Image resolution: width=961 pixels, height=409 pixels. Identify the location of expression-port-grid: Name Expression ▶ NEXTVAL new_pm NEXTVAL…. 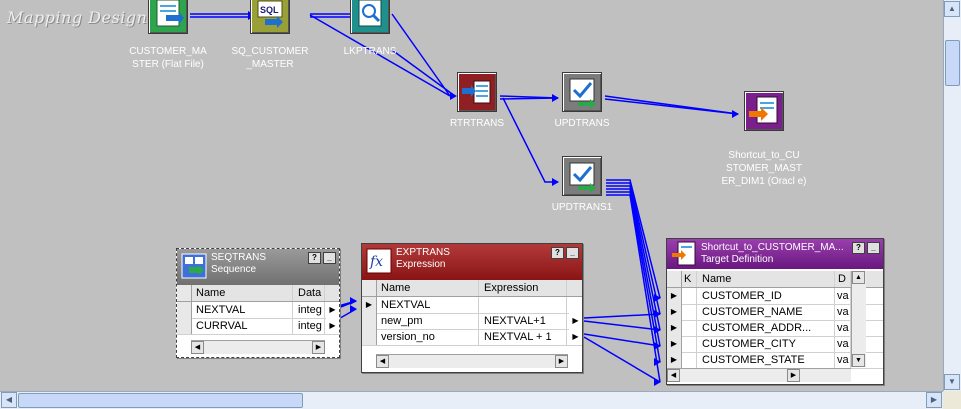
(472, 326).